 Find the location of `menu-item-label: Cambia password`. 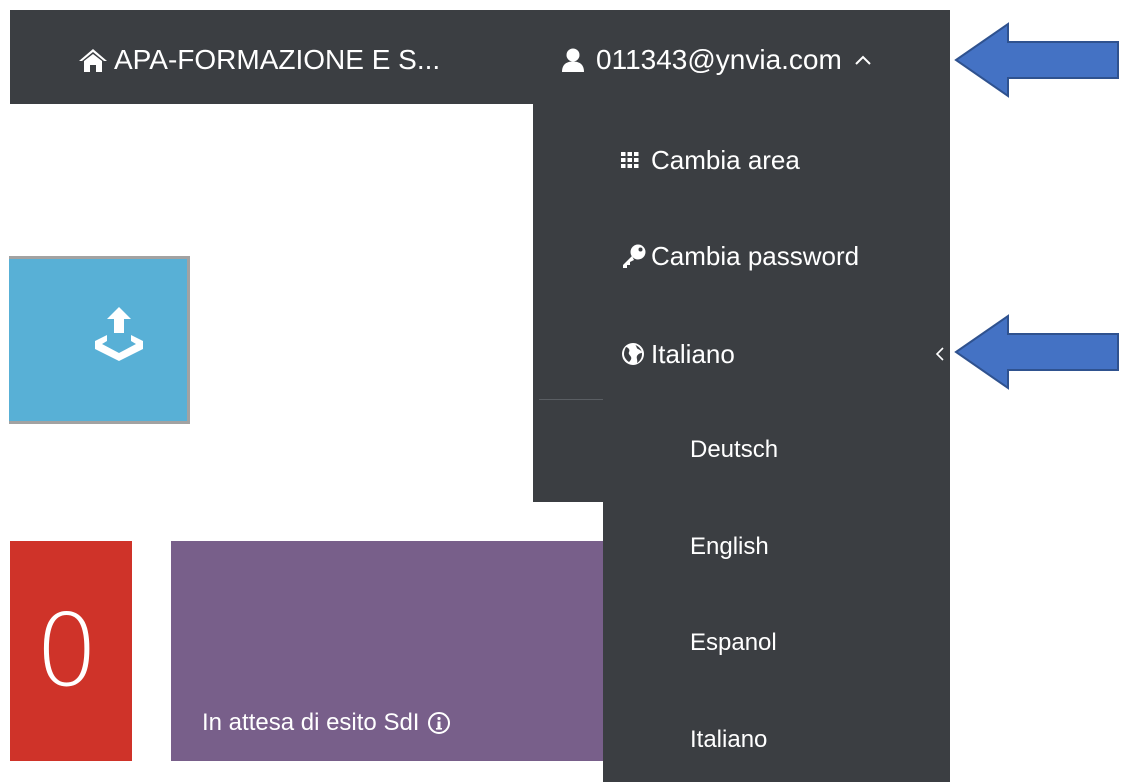

menu-item-label: Cambia password is located at coordinates (755, 255).